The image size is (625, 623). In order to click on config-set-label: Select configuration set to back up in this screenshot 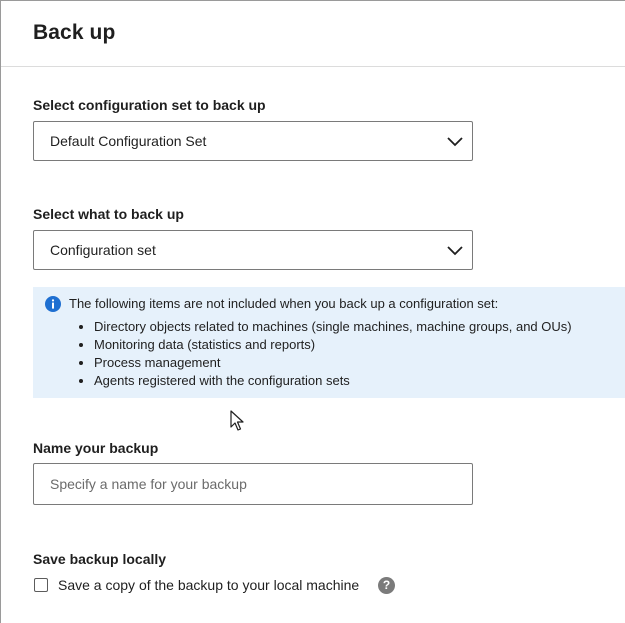, I will do `click(149, 105)`.